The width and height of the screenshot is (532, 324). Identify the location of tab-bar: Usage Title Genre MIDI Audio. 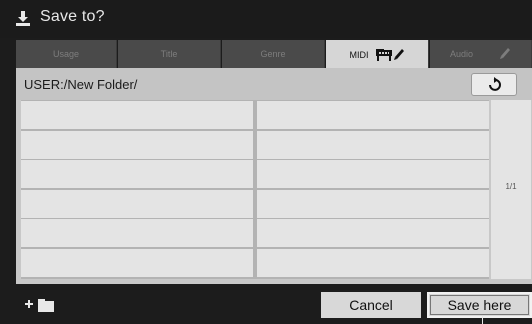
(274, 55).